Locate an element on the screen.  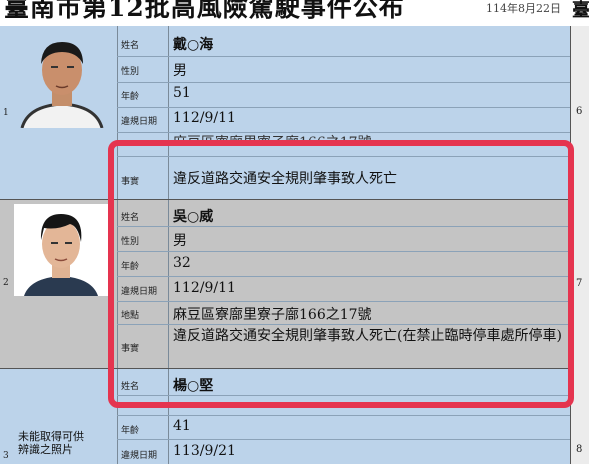
count-3: 8 is located at coordinates (579, 449).